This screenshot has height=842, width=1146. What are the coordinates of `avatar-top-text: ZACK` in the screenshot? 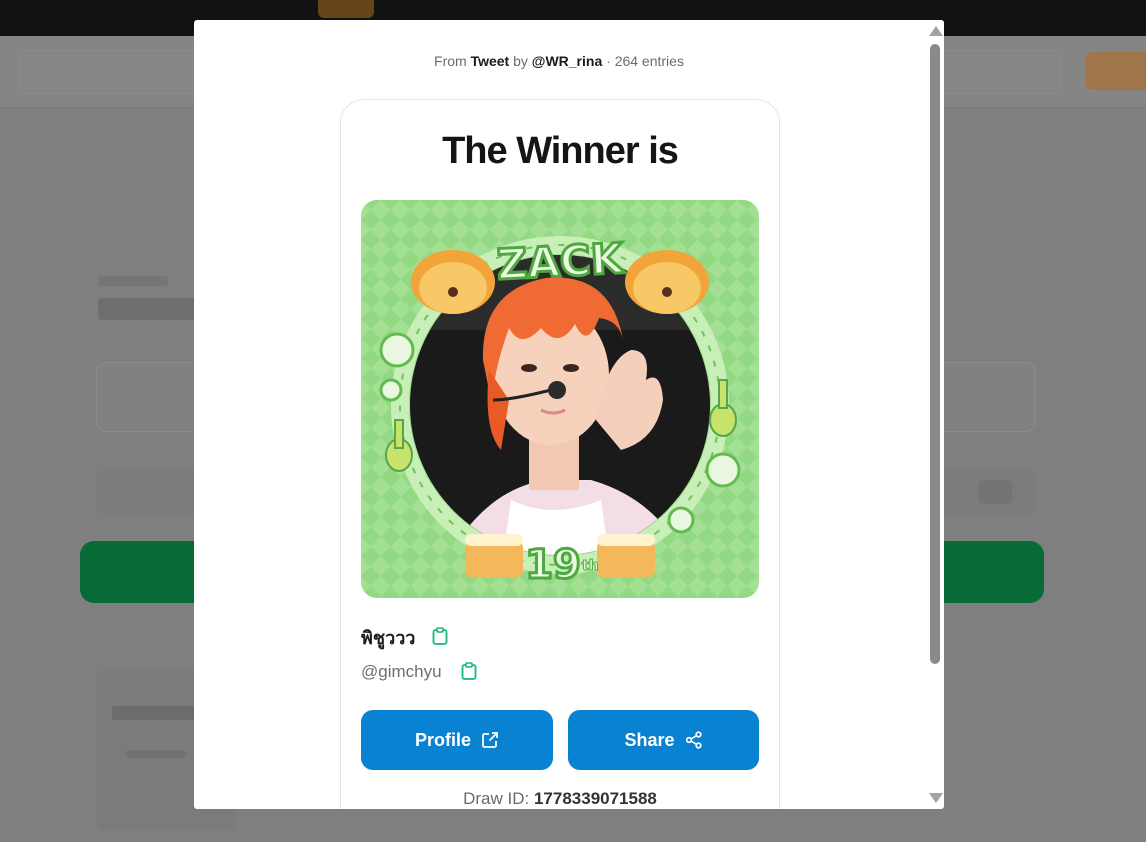 It's located at (561, 262).